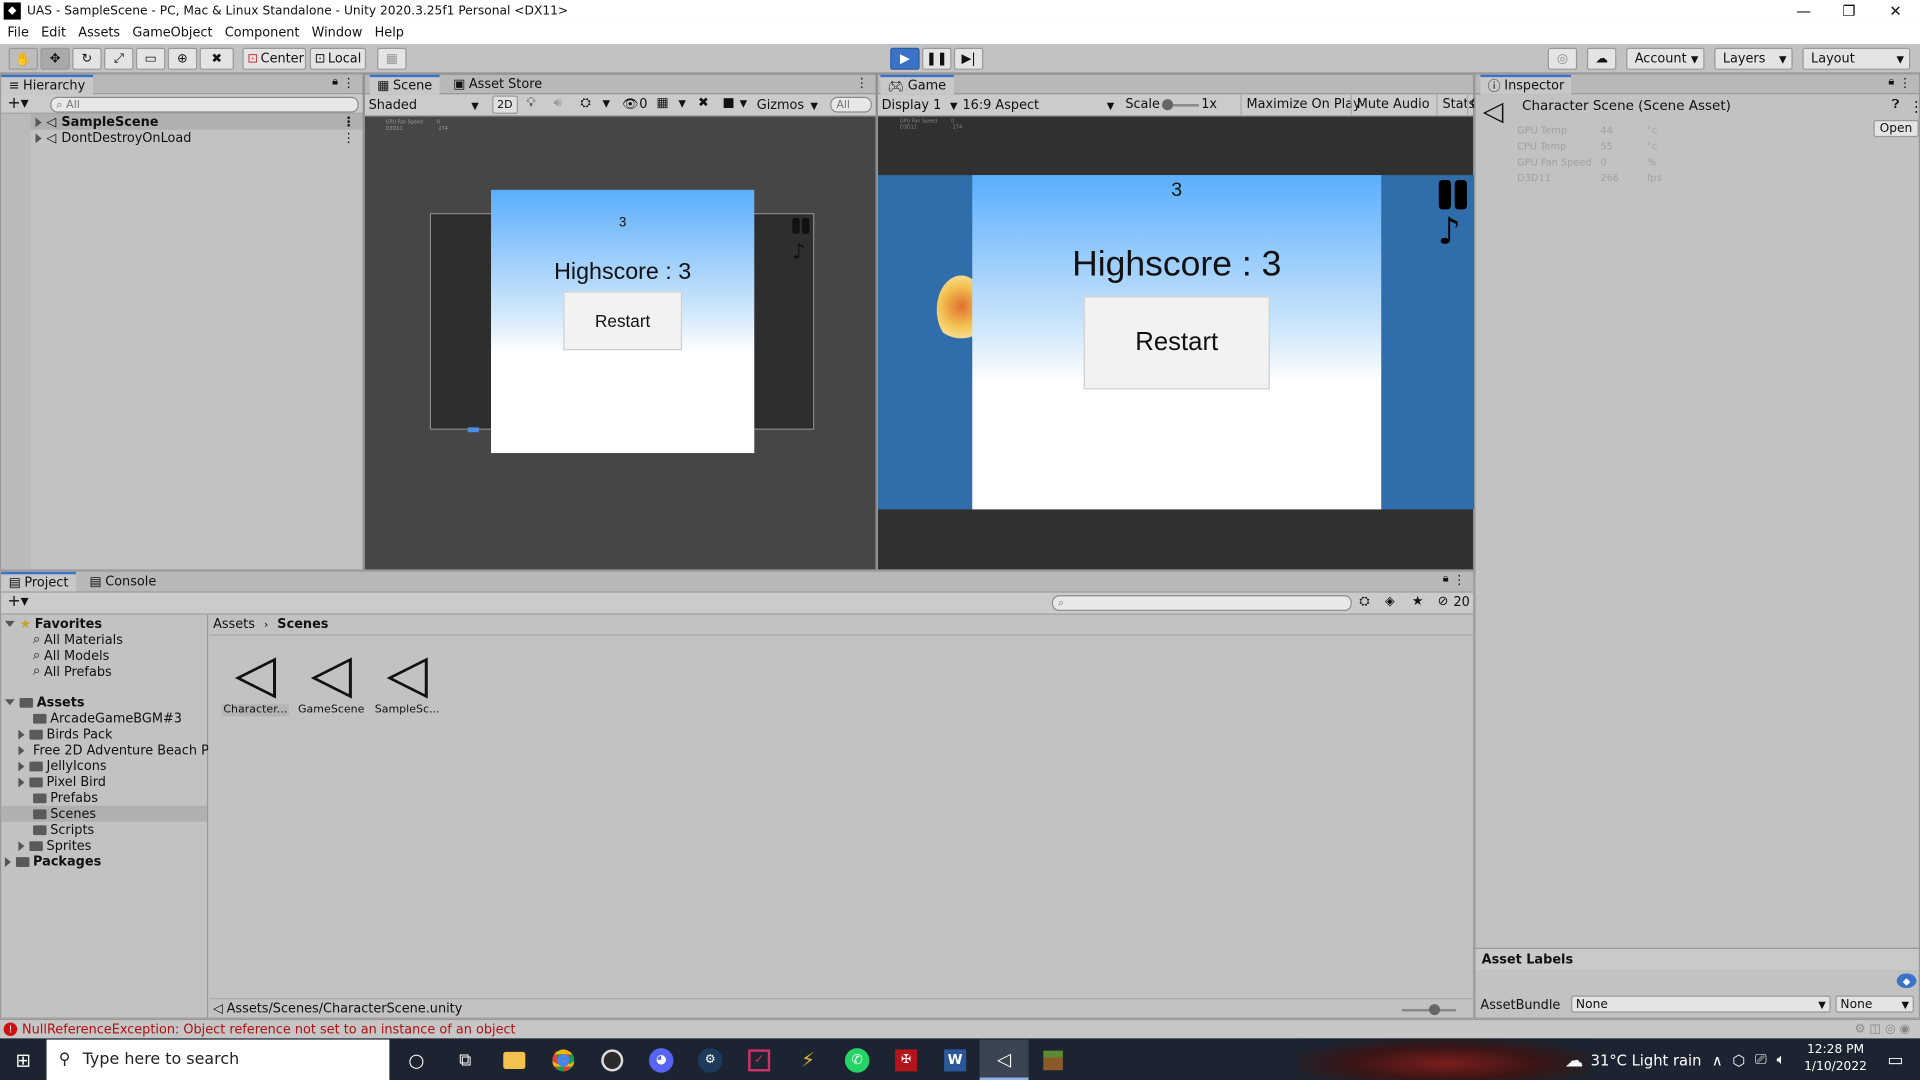 The image size is (1920, 1080). Describe the element at coordinates (274, 58) in the screenshot. I see `pivot-center-button: ⊡ Center` at that location.